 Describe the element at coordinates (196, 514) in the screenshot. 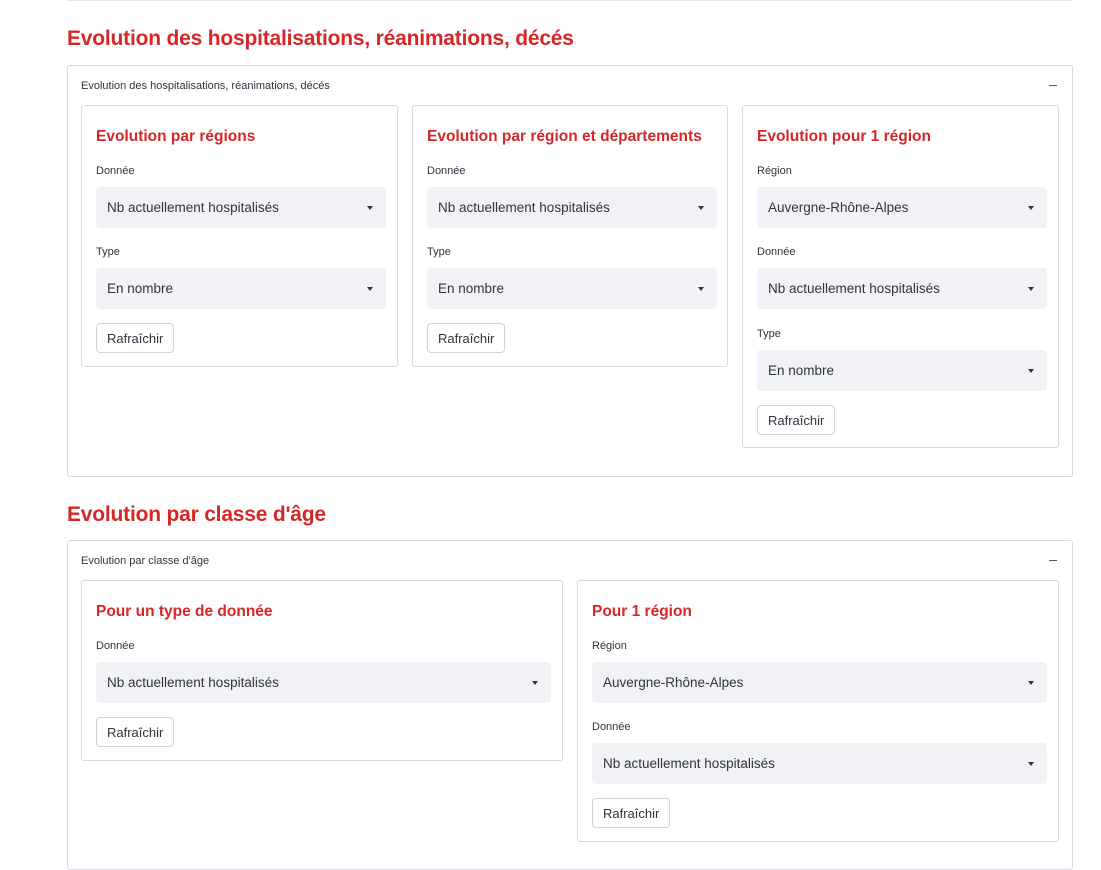

I see `section-title-classe-age: Evolution par classe d'âge` at that location.